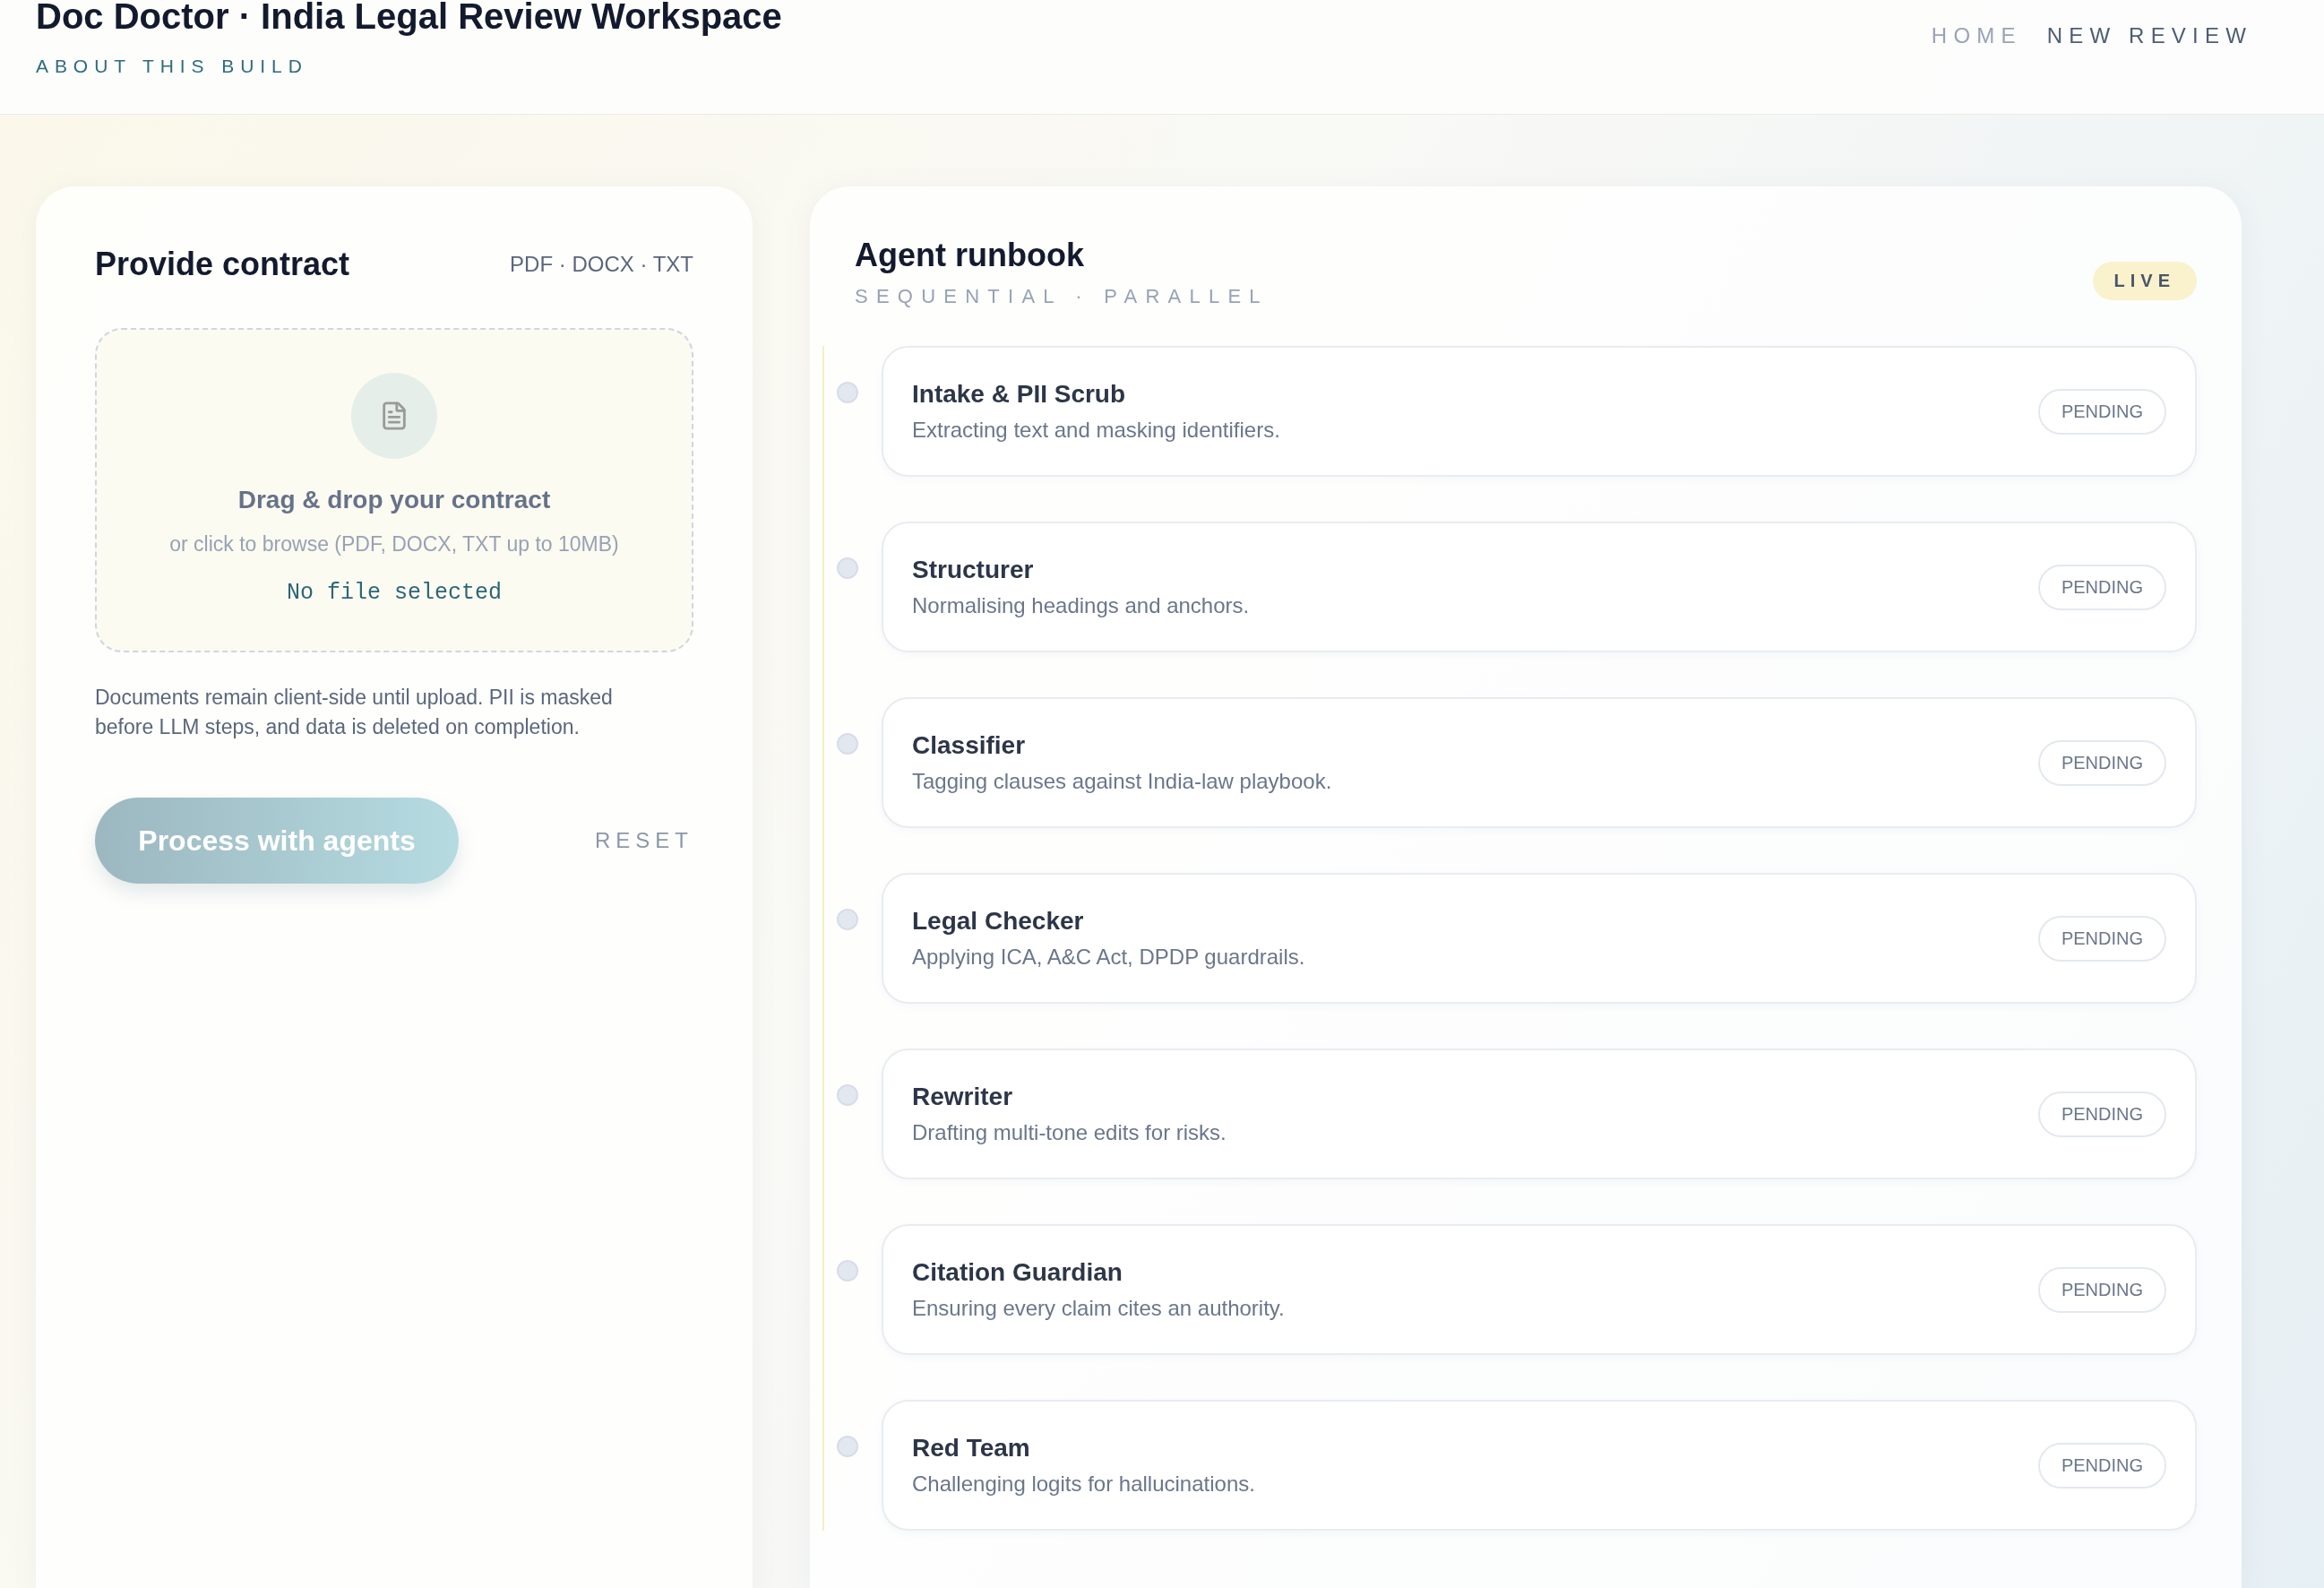 The image size is (2324, 1588). What do you see at coordinates (971, 1449) in the screenshot?
I see `agent-name: Red Team` at bounding box center [971, 1449].